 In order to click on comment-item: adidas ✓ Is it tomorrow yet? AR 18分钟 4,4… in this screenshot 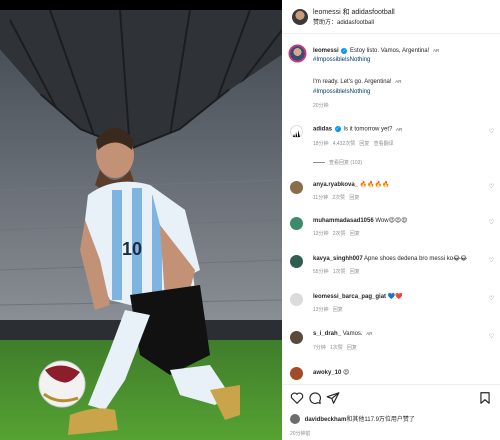, I will do `click(391, 148)`.